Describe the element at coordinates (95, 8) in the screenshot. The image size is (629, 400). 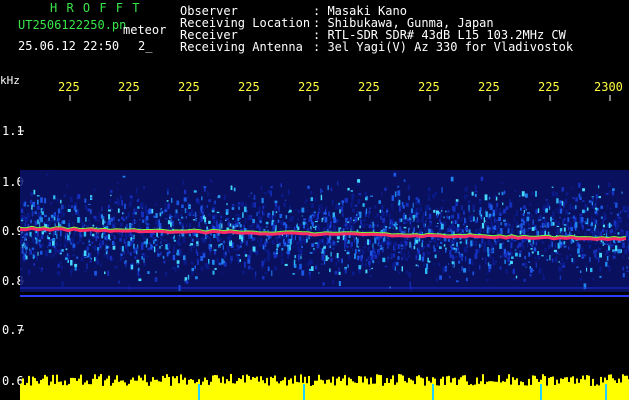
I see `app-brand: H R O F F T` at that location.